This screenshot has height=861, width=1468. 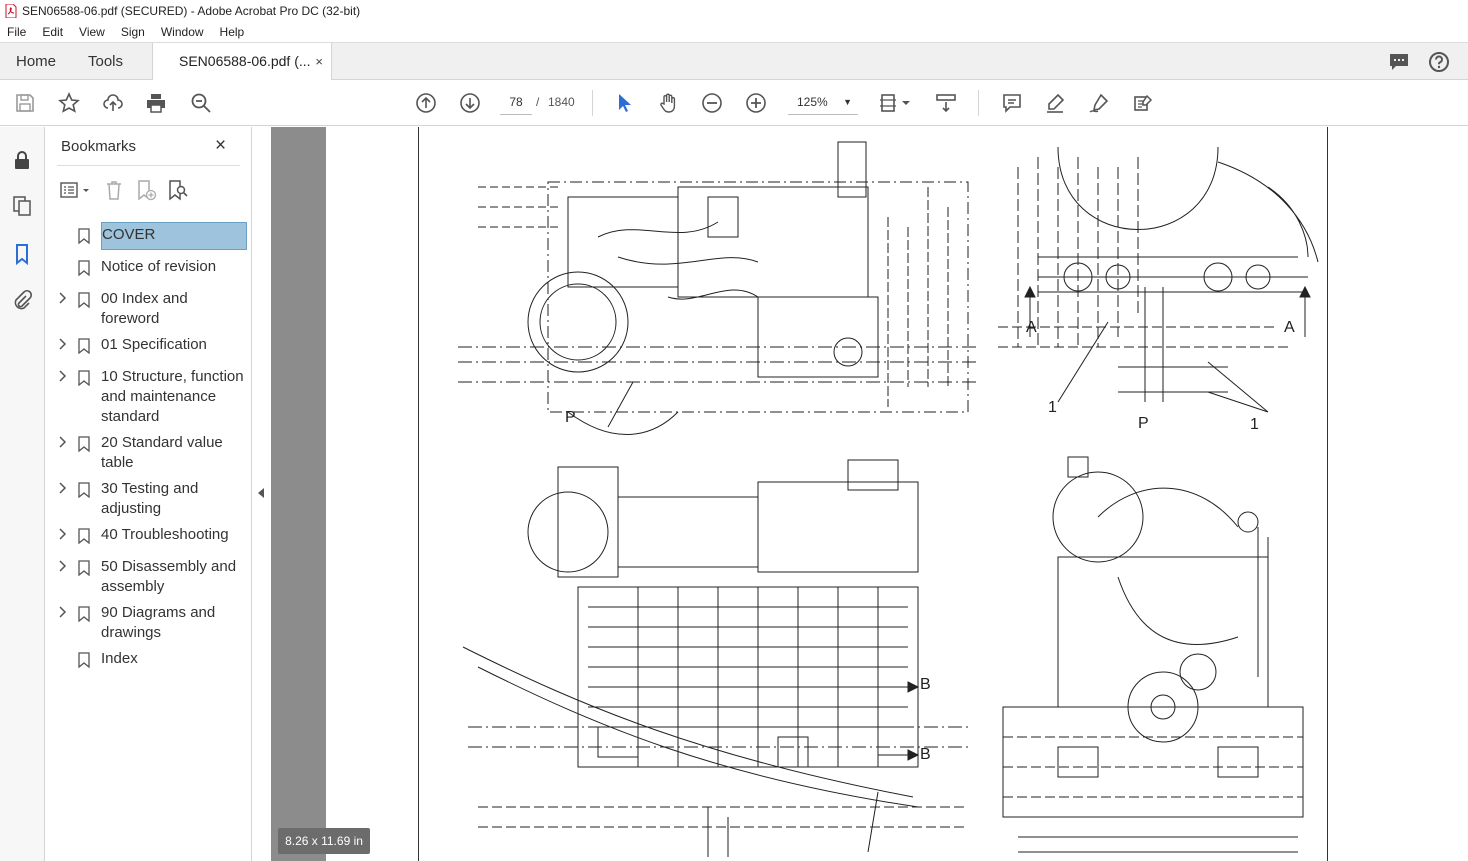 What do you see at coordinates (897, 103) in the screenshot?
I see `page-fit-icon` at bounding box center [897, 103].